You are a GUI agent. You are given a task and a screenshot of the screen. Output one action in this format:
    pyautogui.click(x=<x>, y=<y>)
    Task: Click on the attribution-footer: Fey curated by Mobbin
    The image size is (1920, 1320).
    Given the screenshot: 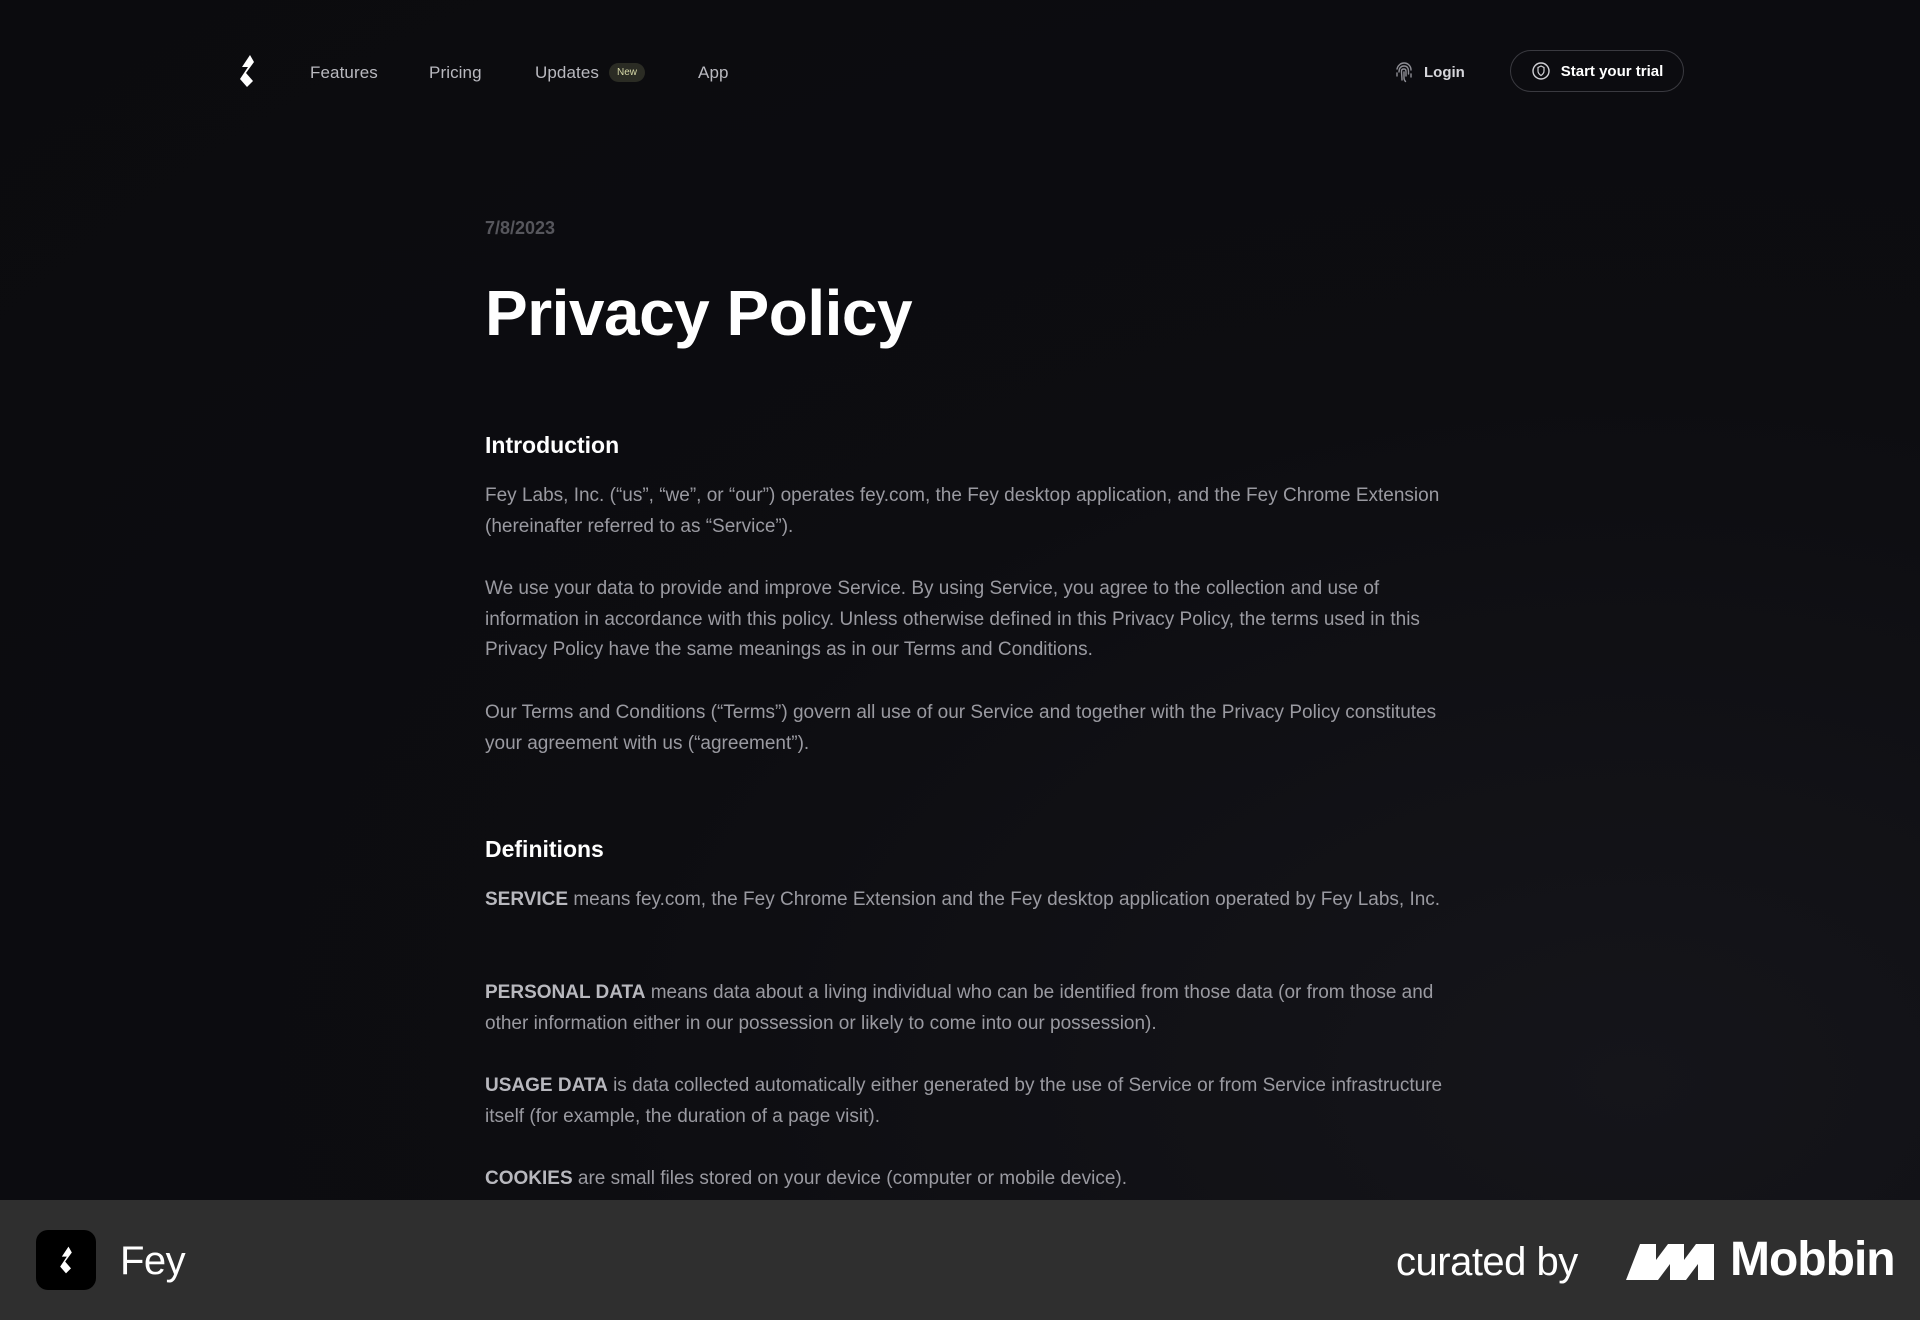 What is the action you would take?
    pyautogui.click(x=960, y=1260)
    